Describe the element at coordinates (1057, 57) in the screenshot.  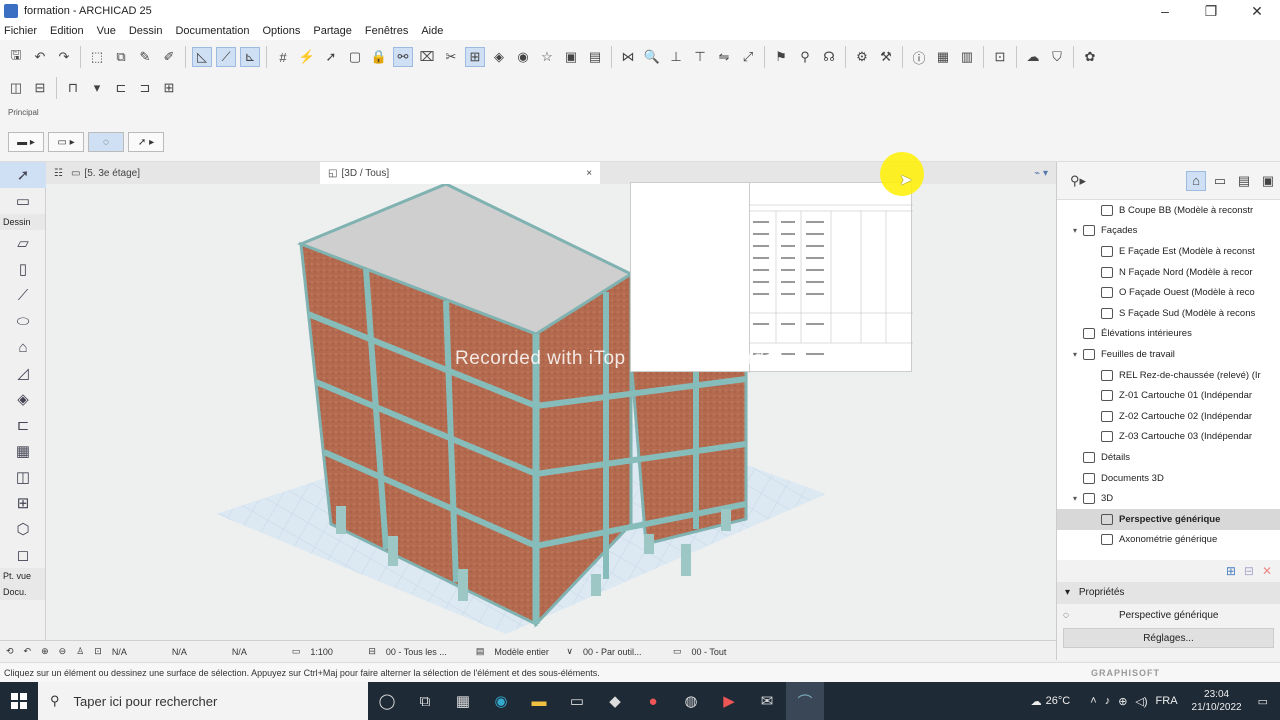
I see `tag-icon: ⛉` at that location.